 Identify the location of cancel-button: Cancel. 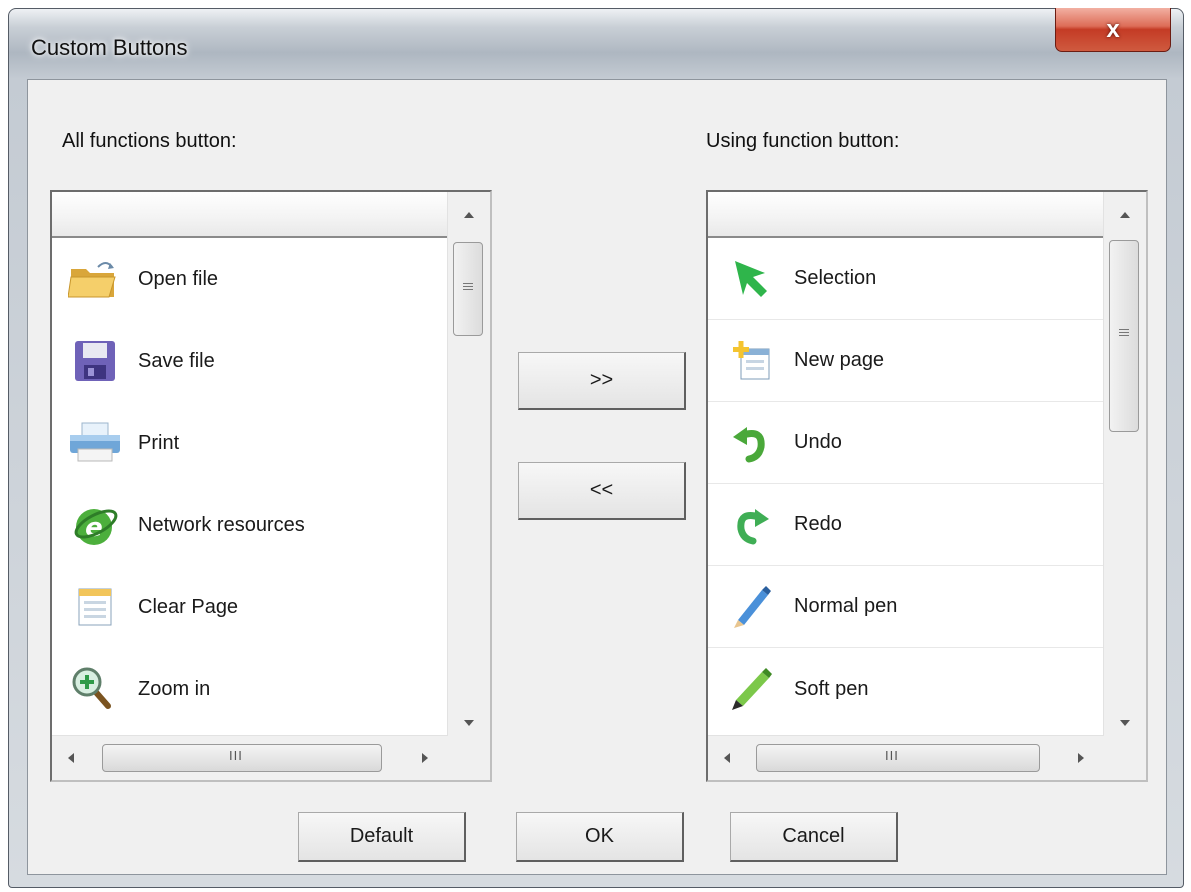
(814, 837).